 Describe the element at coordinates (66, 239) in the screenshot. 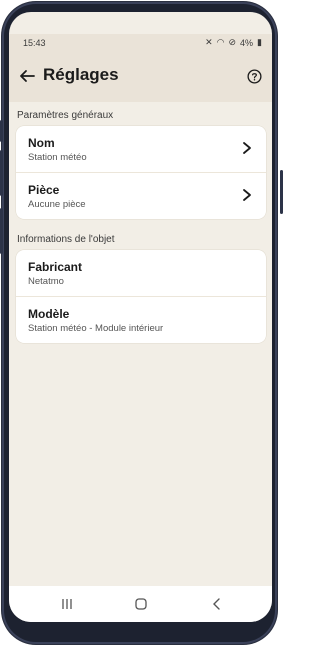

I see `section-title-object-info: Informations de l'objet` at that location.